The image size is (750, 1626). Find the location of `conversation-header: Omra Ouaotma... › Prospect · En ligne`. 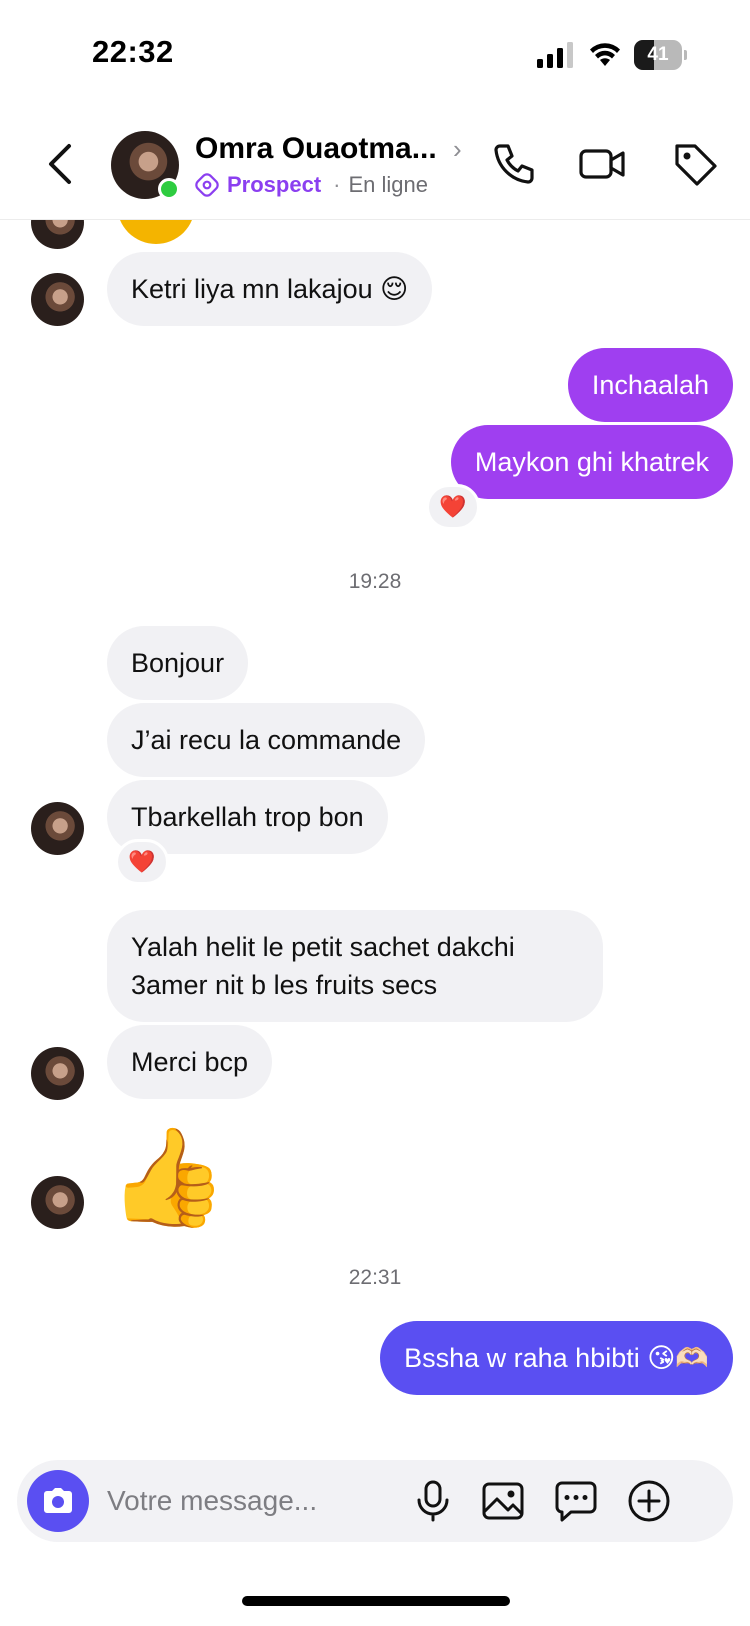

conversation-header: Omra Ouaotma... › Prospect · En ligne is located at coordinates (375, 165).